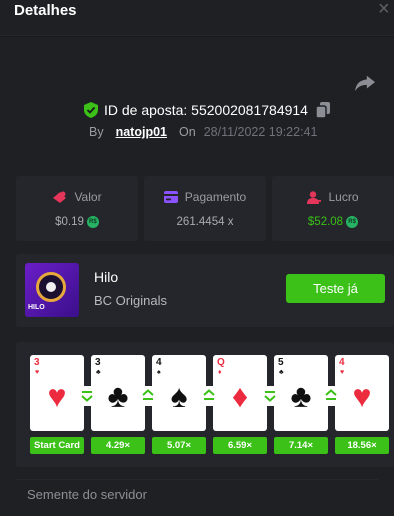 The image size is (394, 516). I want to click on copy-icon, so click(322, 110).